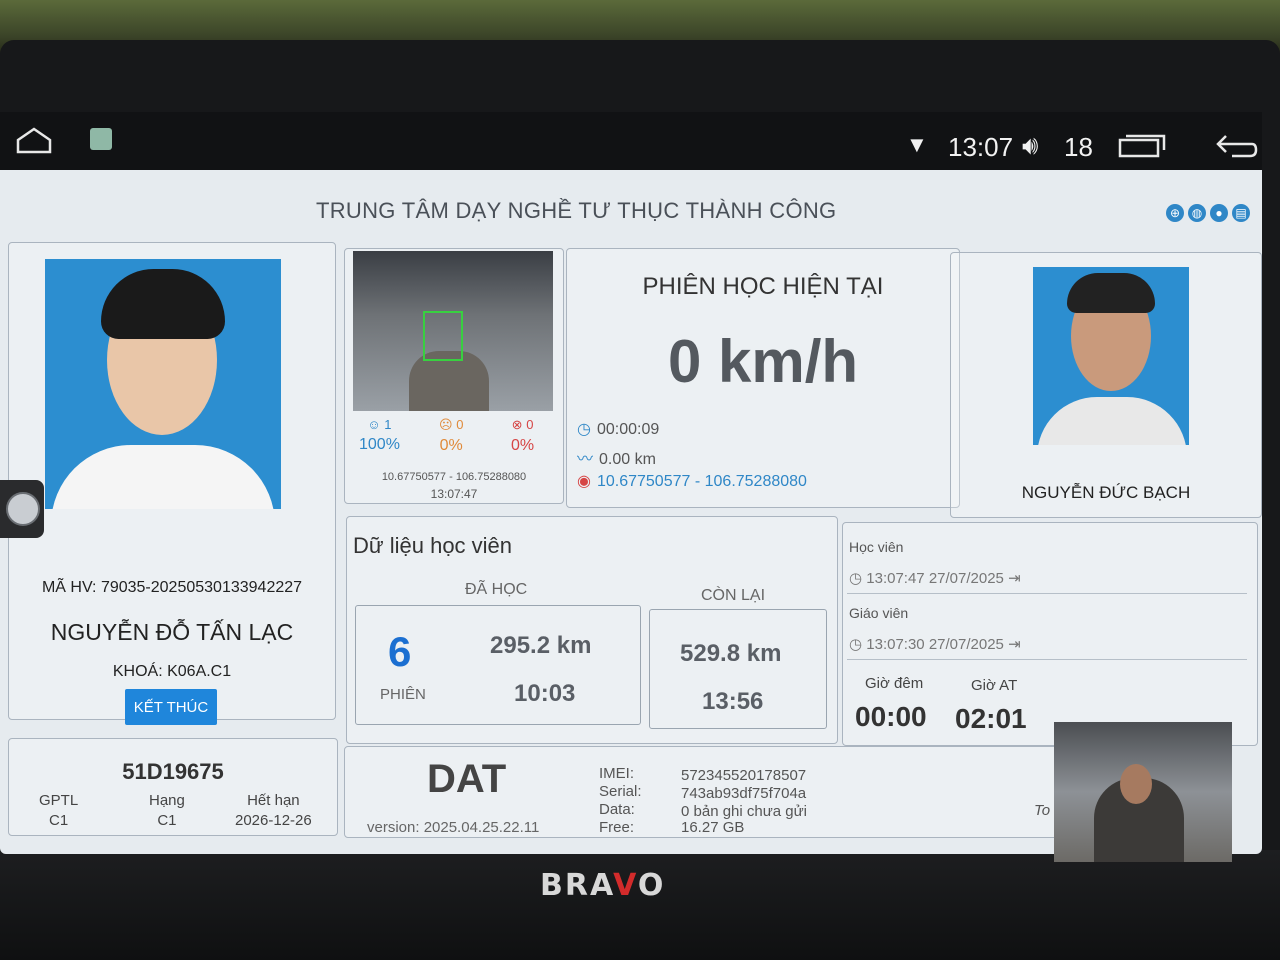 The height and width of the screenshot is (960, 1280). I want to click on cabin-camera-view, so click(453, 331).